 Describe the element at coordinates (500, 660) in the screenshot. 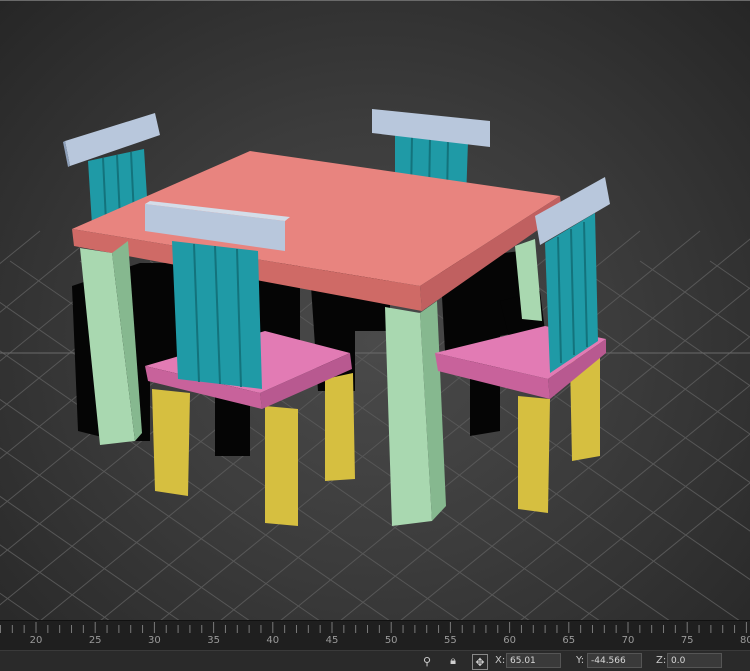

I see `x-label: X:` at that location.